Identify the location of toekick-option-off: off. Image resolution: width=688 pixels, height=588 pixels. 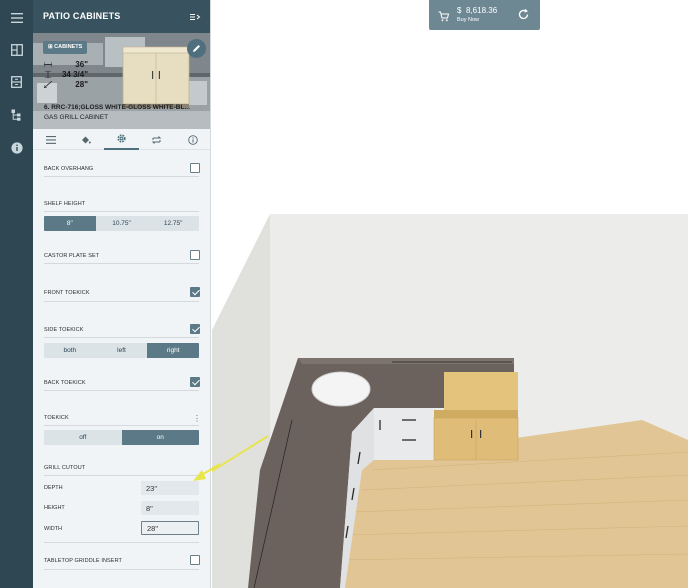
(83, 437).